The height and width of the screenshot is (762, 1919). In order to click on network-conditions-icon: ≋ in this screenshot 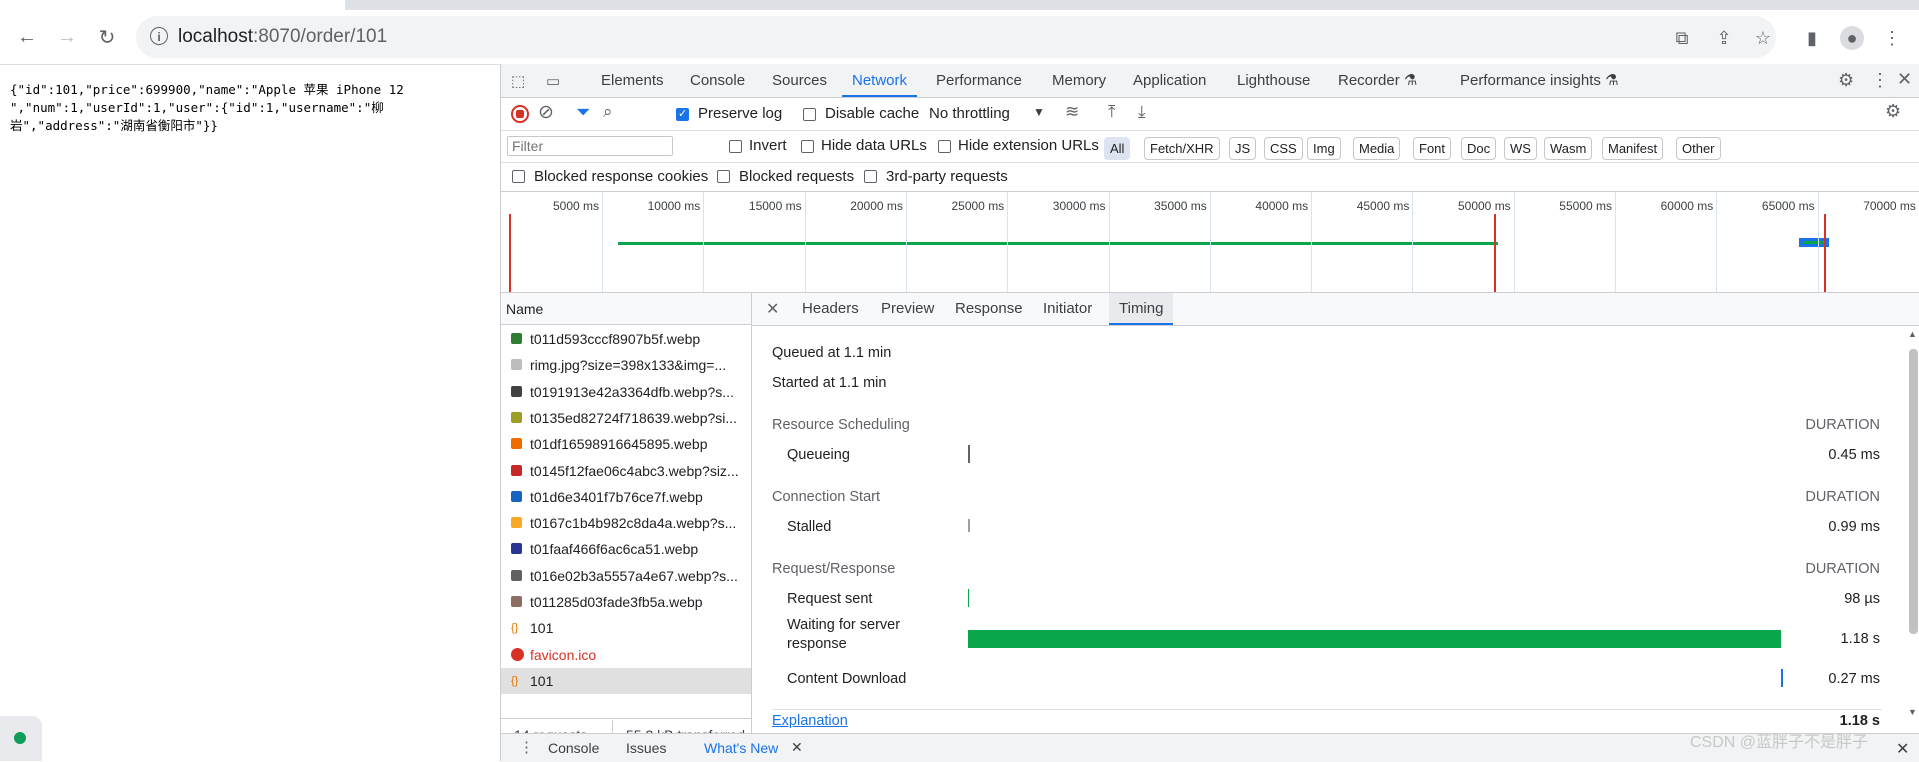, I will do `click(1072, 112)`.